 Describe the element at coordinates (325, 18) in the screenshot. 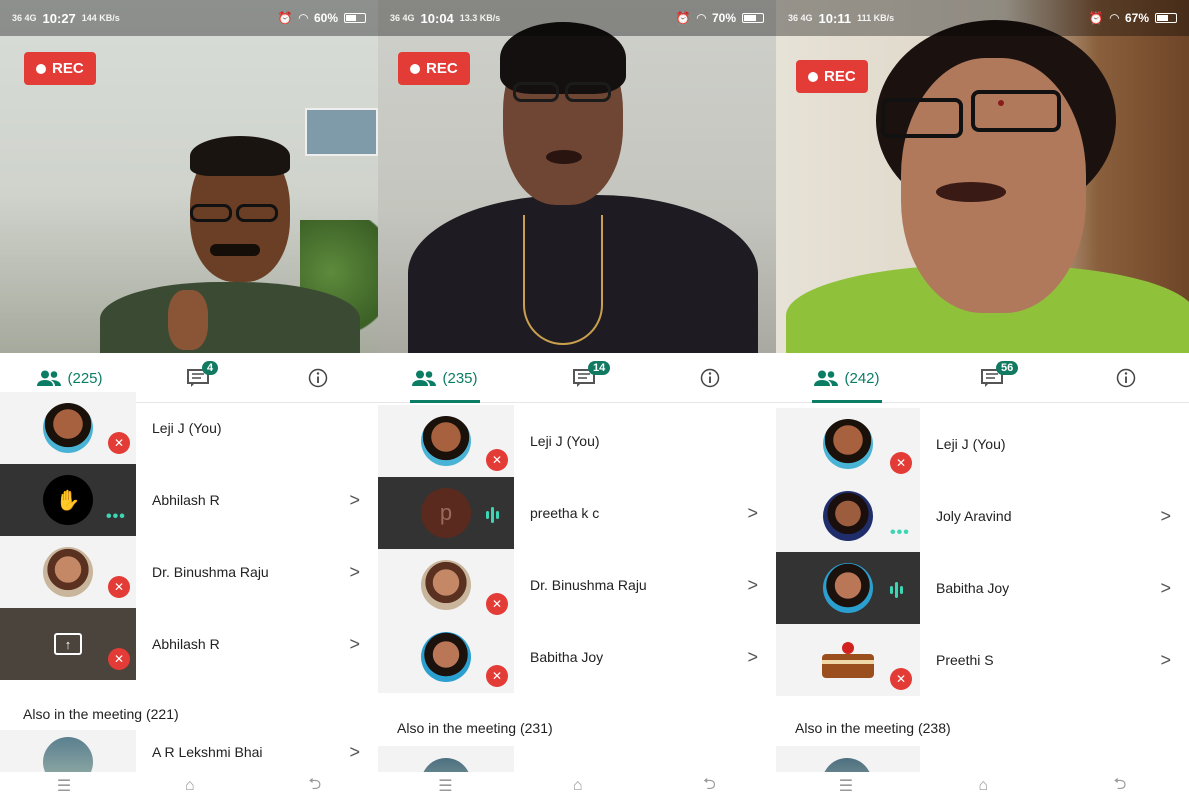

I see `battery-percent: 60%` at that location.